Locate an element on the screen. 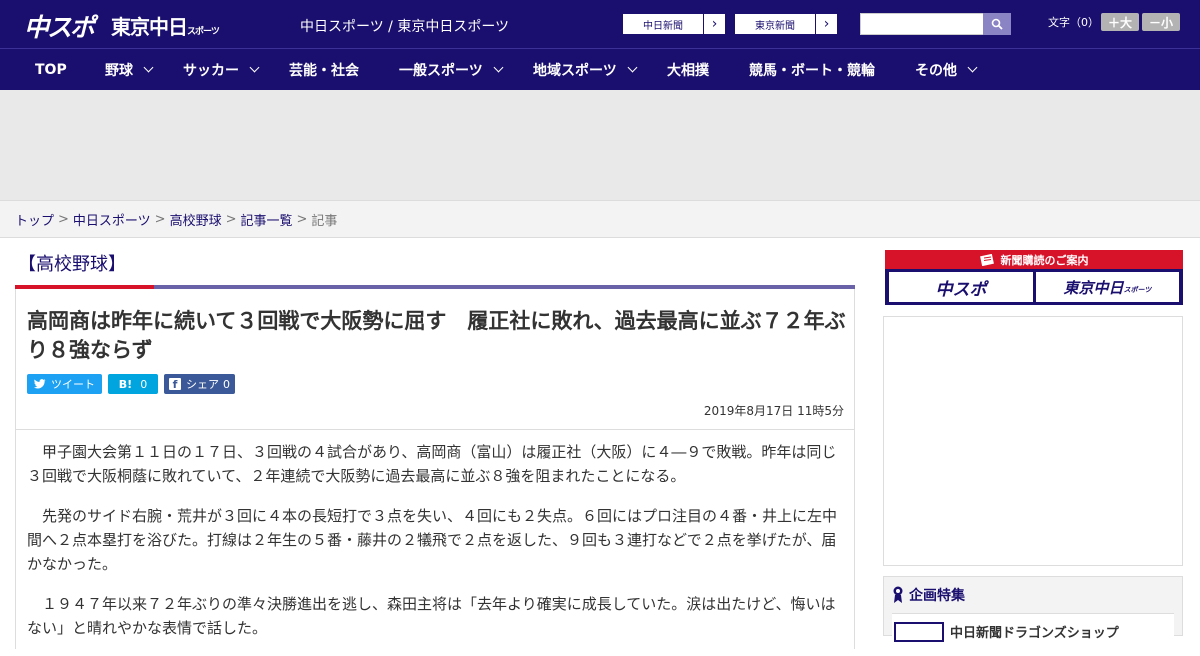  nav-soccer: サッカー is located at coordinates (221, 69).